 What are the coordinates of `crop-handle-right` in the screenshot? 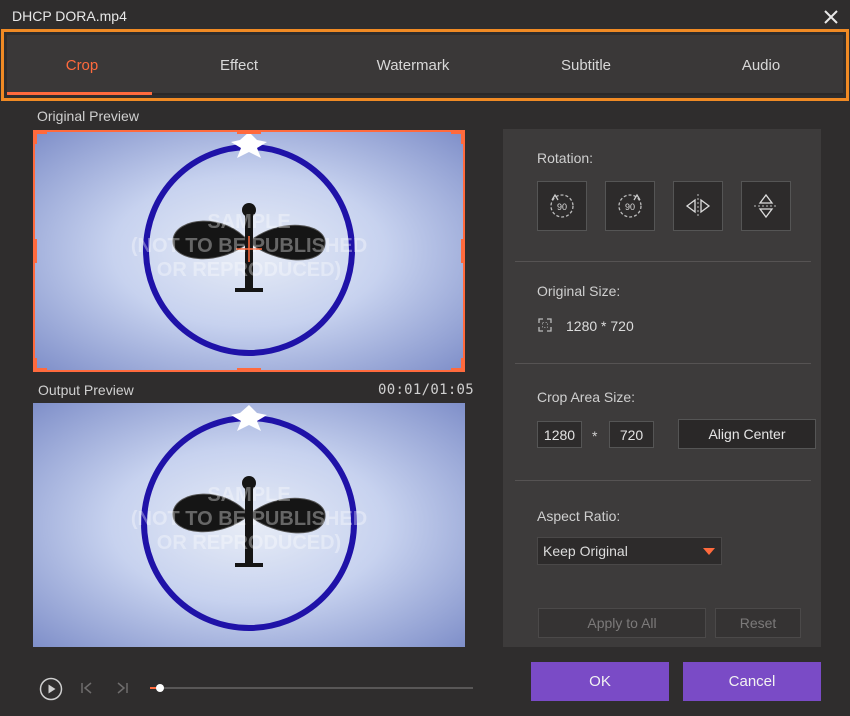 It's located at (463, 251).